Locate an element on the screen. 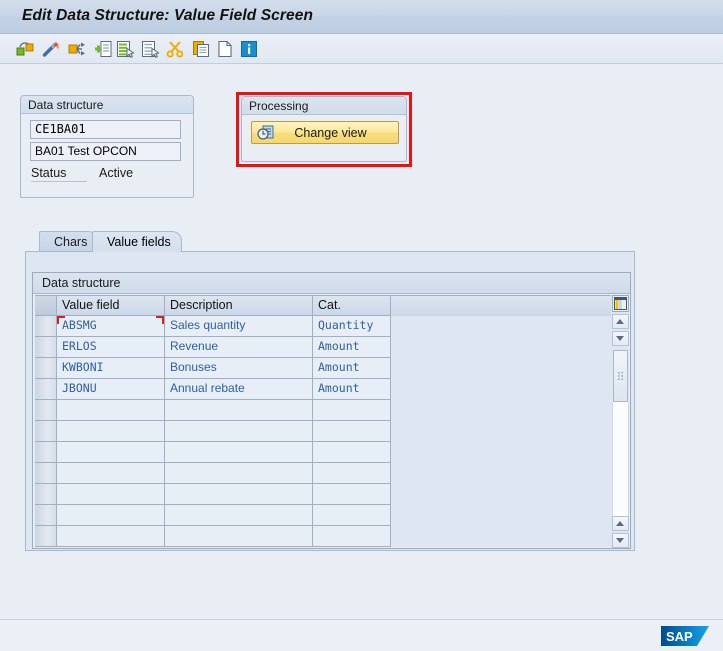 This screenshot has width=723, height=651. scrollbar-bottom-buttons is located at coordinates (620, 532).